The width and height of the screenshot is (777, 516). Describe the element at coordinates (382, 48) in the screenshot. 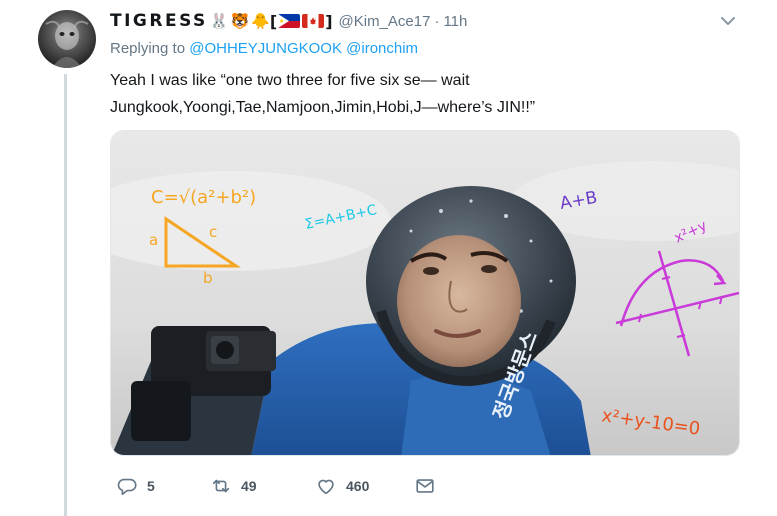

I see `mention-link: @ironchim` at that location.